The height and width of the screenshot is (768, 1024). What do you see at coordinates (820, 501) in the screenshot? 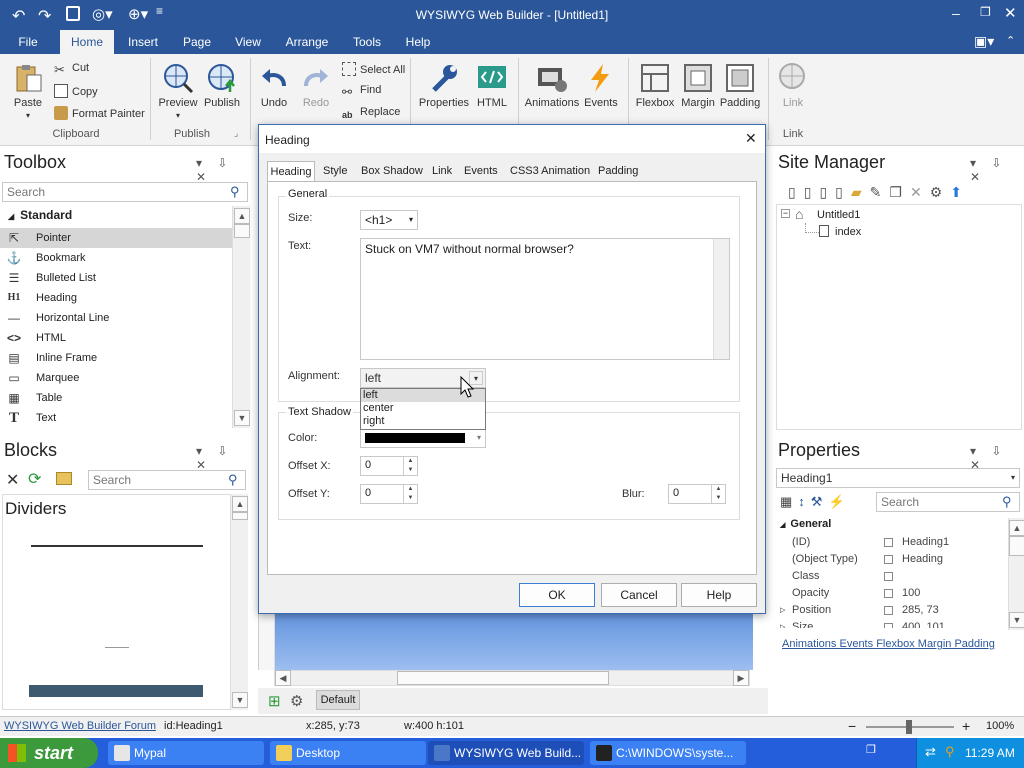
I see `wrench-icon: ⚒` at bounding box center [820, 501].